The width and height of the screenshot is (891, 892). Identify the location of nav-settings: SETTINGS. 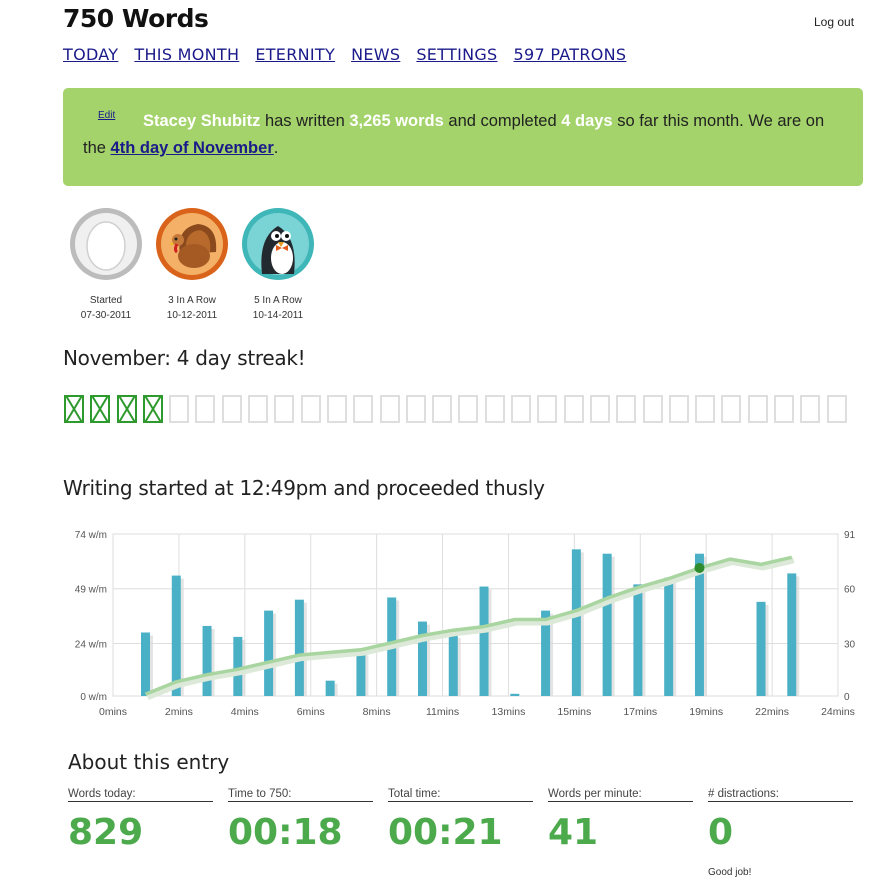
(456, 54).